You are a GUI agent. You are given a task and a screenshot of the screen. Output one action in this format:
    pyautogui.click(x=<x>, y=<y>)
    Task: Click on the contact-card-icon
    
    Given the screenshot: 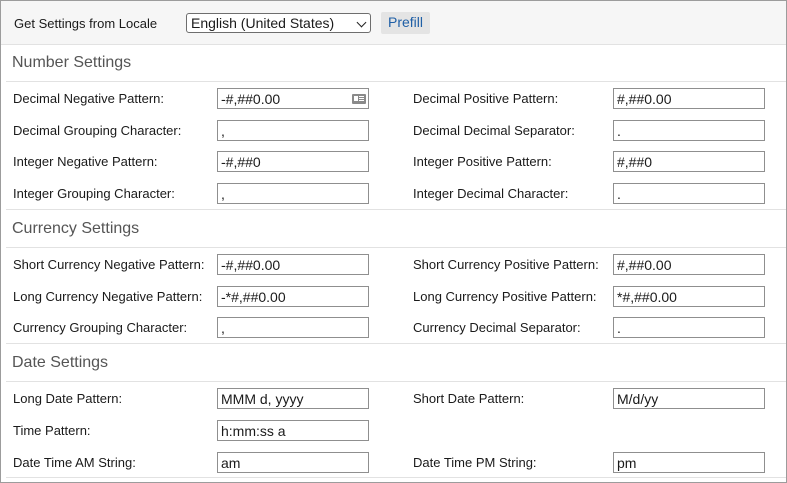 What is the action you would take?
    pyautogui.click(x=359, y=99)
    